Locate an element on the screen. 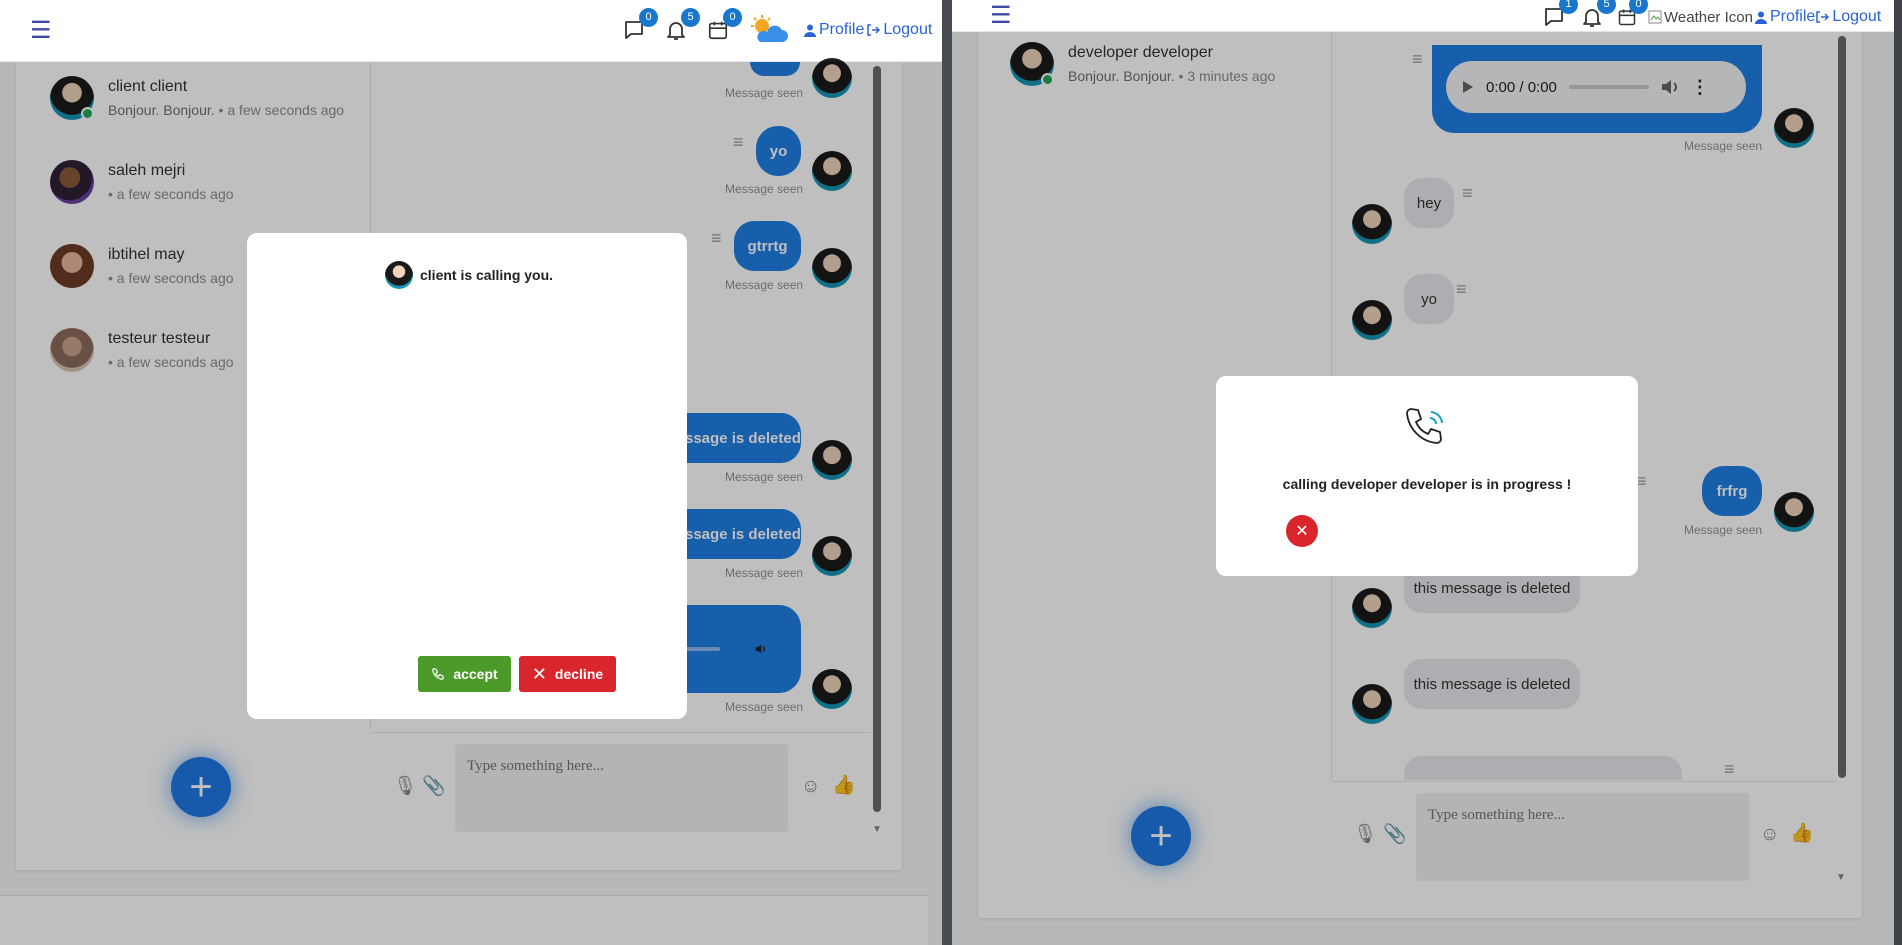 The height and width of the screenshot is (945, 1902). window-divider is located at coordinates (947, 472).